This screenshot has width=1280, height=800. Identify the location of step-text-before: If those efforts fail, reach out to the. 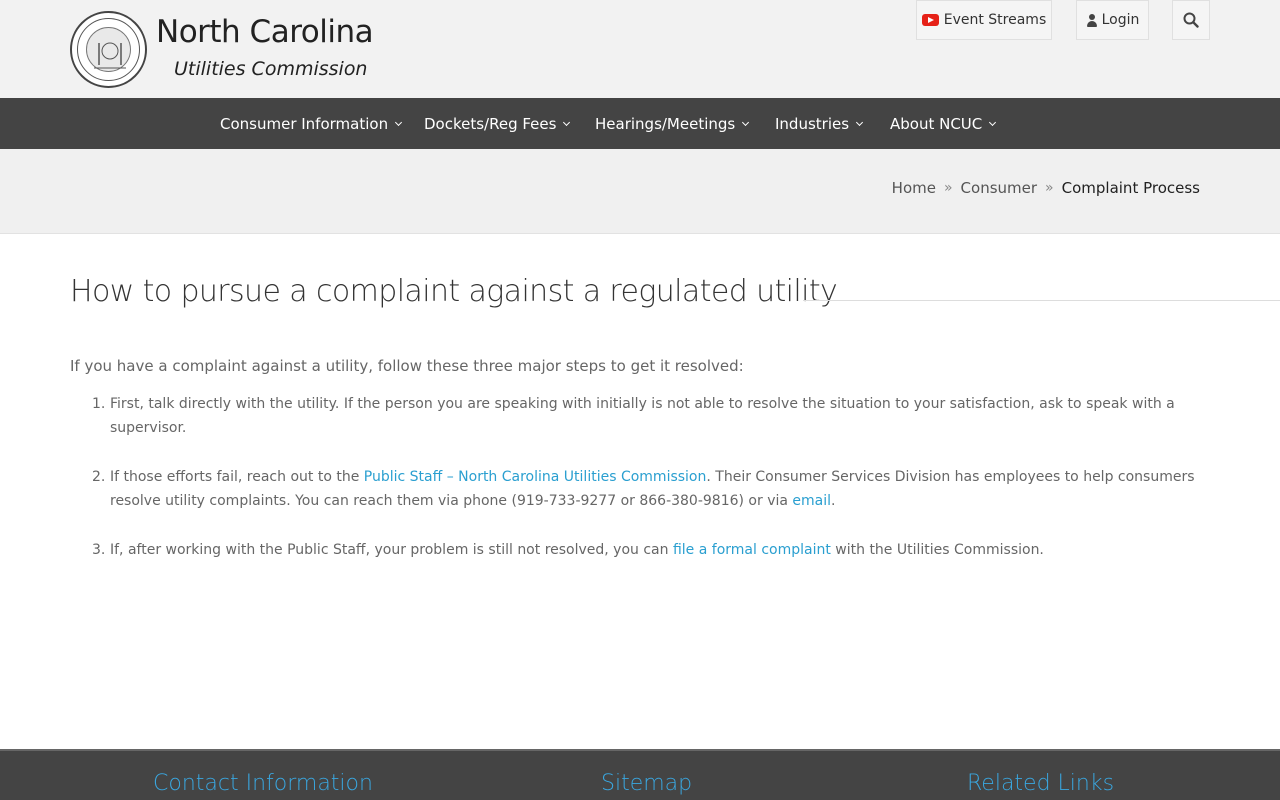
(237, 477).